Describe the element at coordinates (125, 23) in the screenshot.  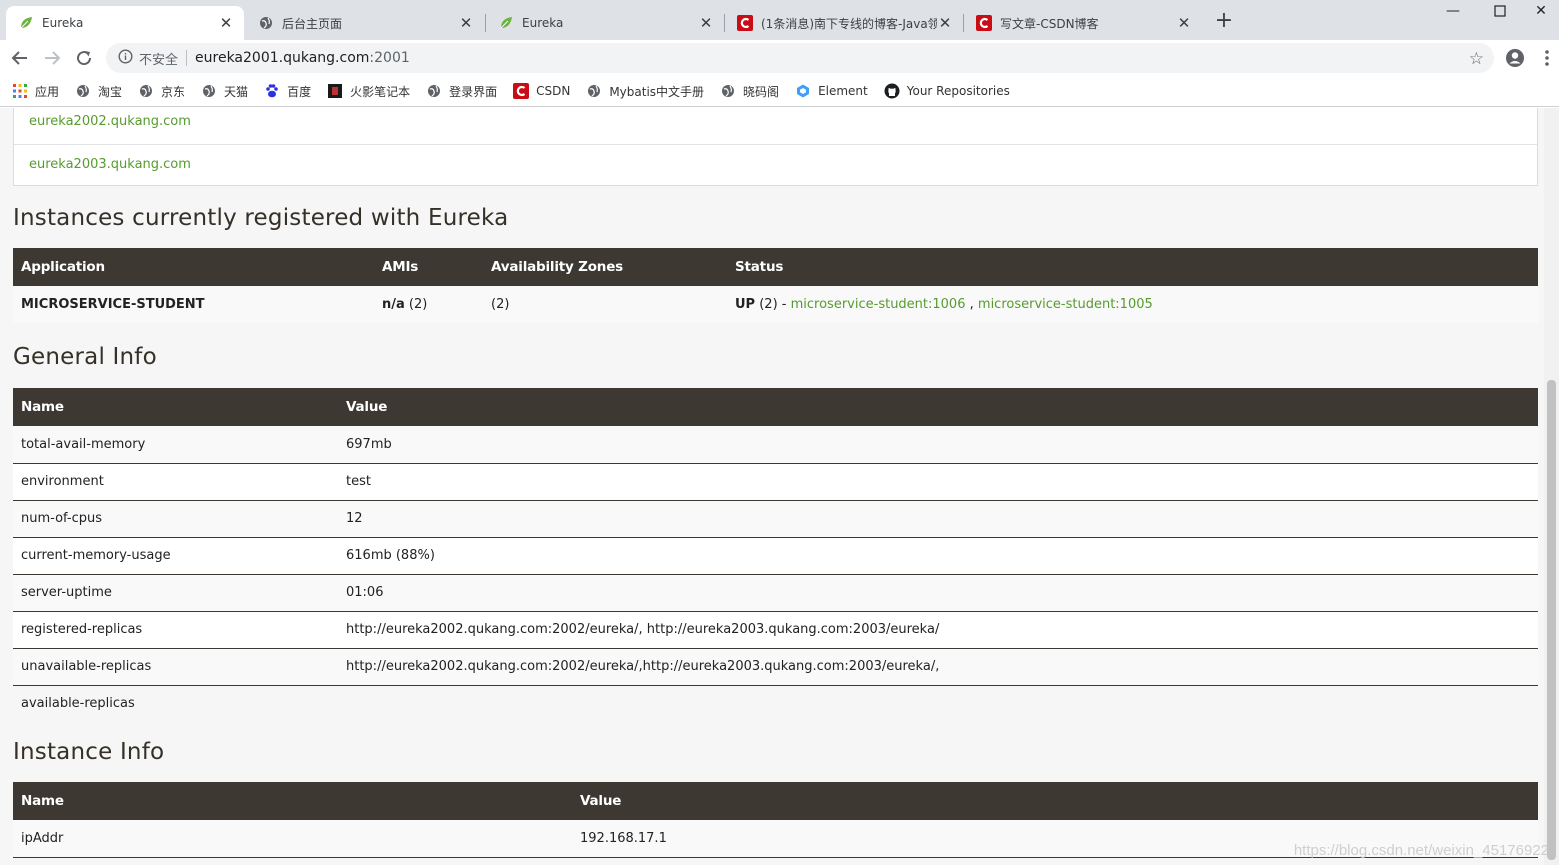
I see `tab-eureka-active: Eureka ✕` at that location.